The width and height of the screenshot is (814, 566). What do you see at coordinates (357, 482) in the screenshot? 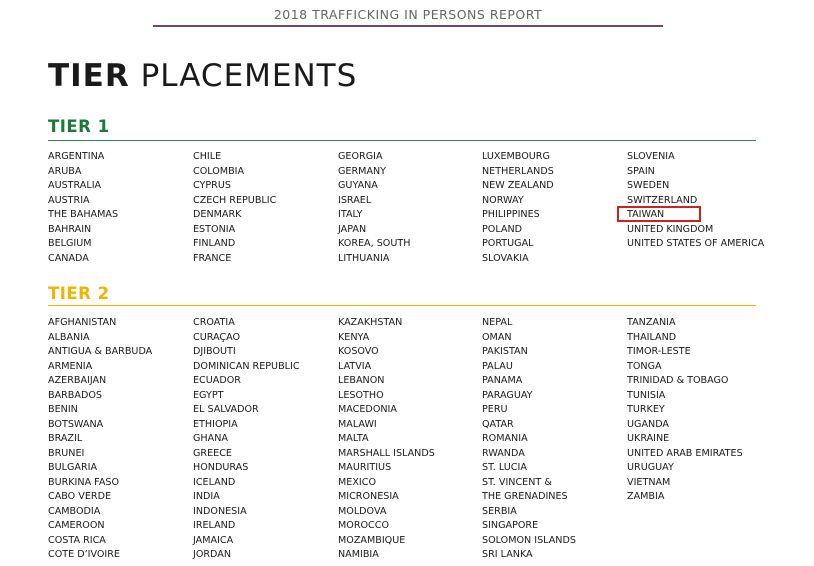
I see `country-item: MEXICO` at bounding box center [357, 482].